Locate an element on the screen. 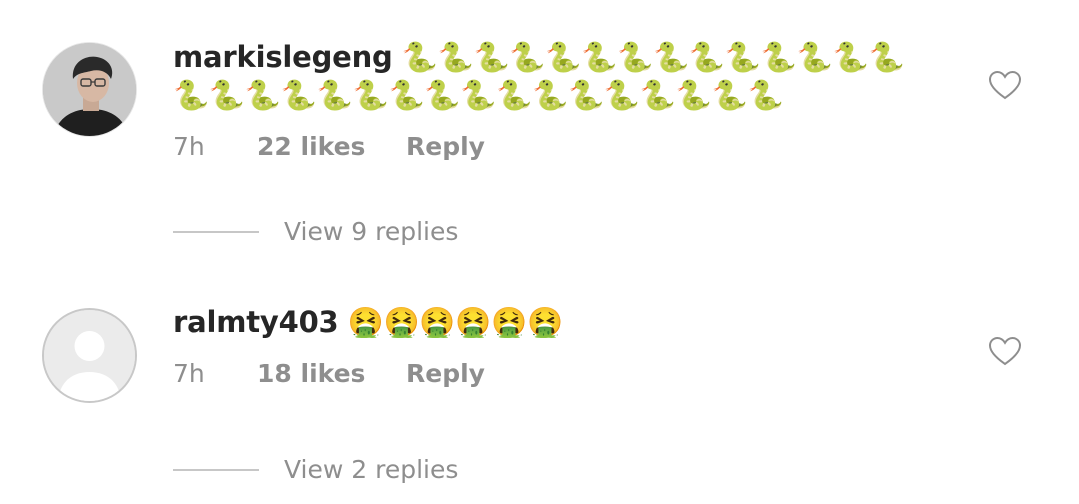 The height and width of the screenshot is (504, 1079). comment-content: ralmty403 🤮🤮🤮🤮🤮🤮 is located at coordinates (553, 322).